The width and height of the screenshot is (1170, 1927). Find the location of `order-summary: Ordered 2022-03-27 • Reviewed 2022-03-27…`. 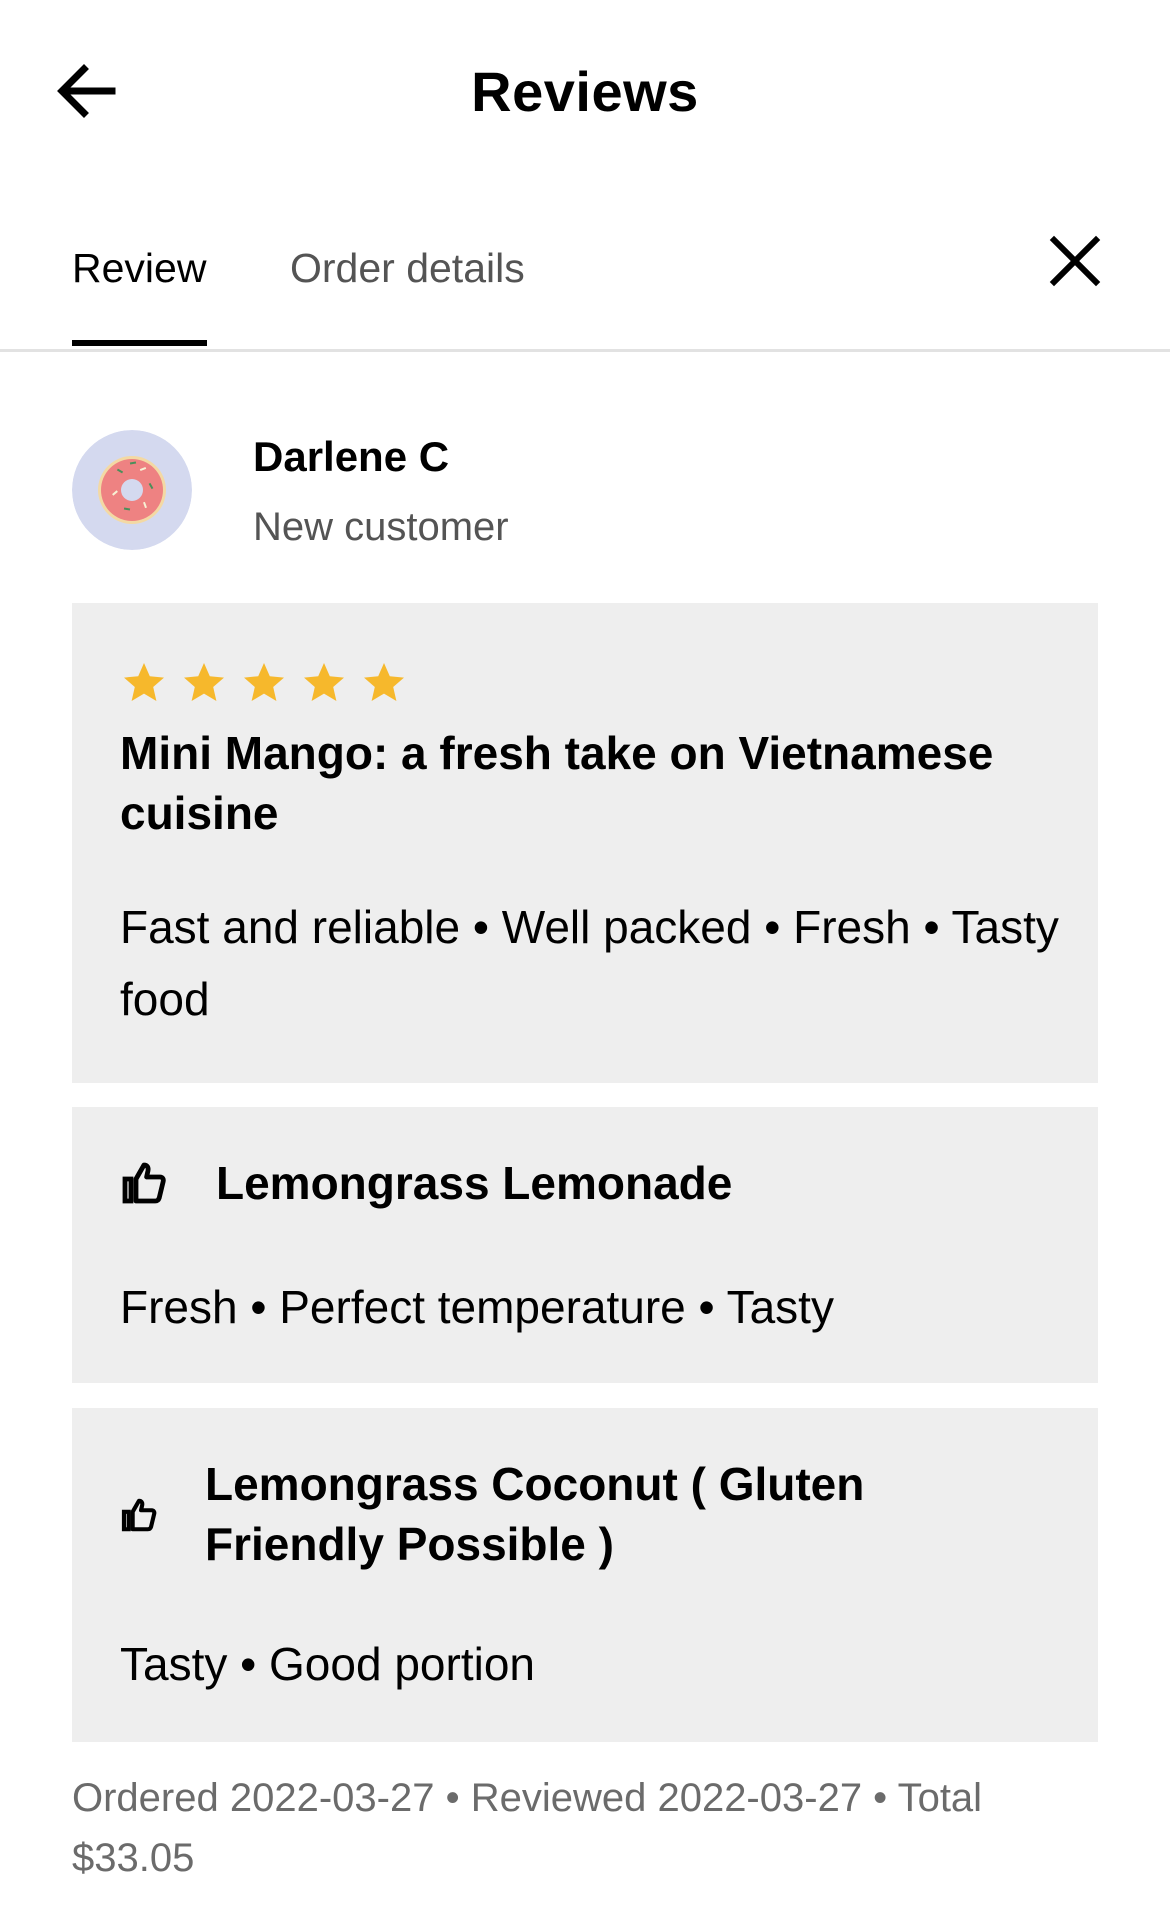

order-summary: Ordered 2022-03-27 • Reviewed 2022-03-27… is located at coordinates (527, 1828).